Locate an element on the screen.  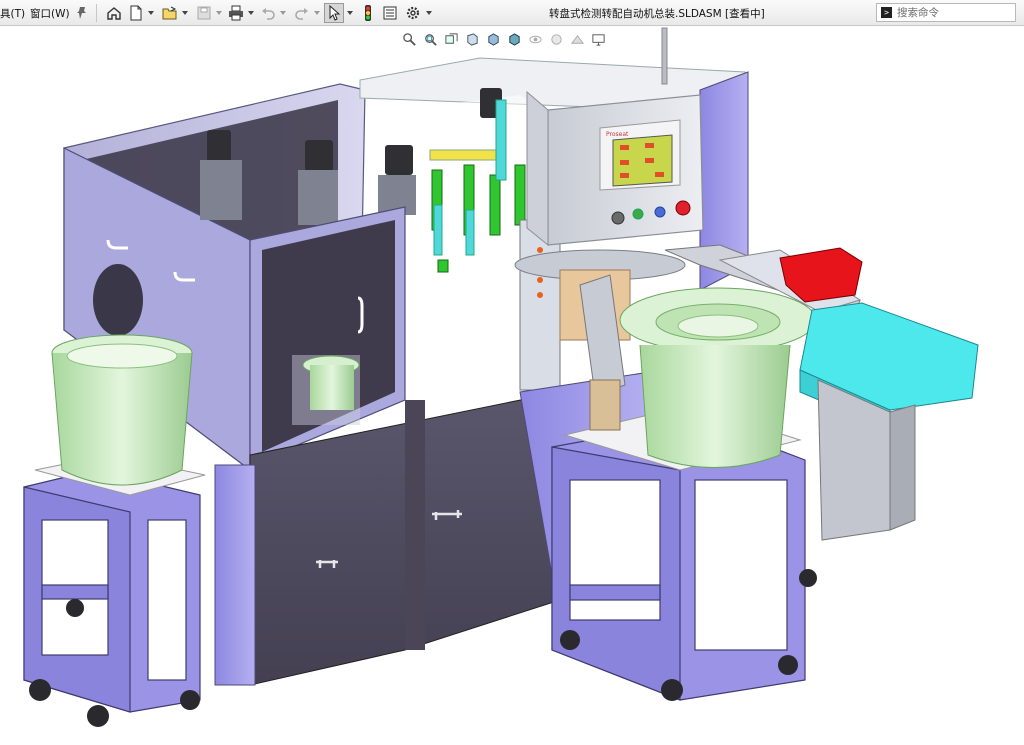
heads-up-view-toolbar is located at coordinates (503, 39).